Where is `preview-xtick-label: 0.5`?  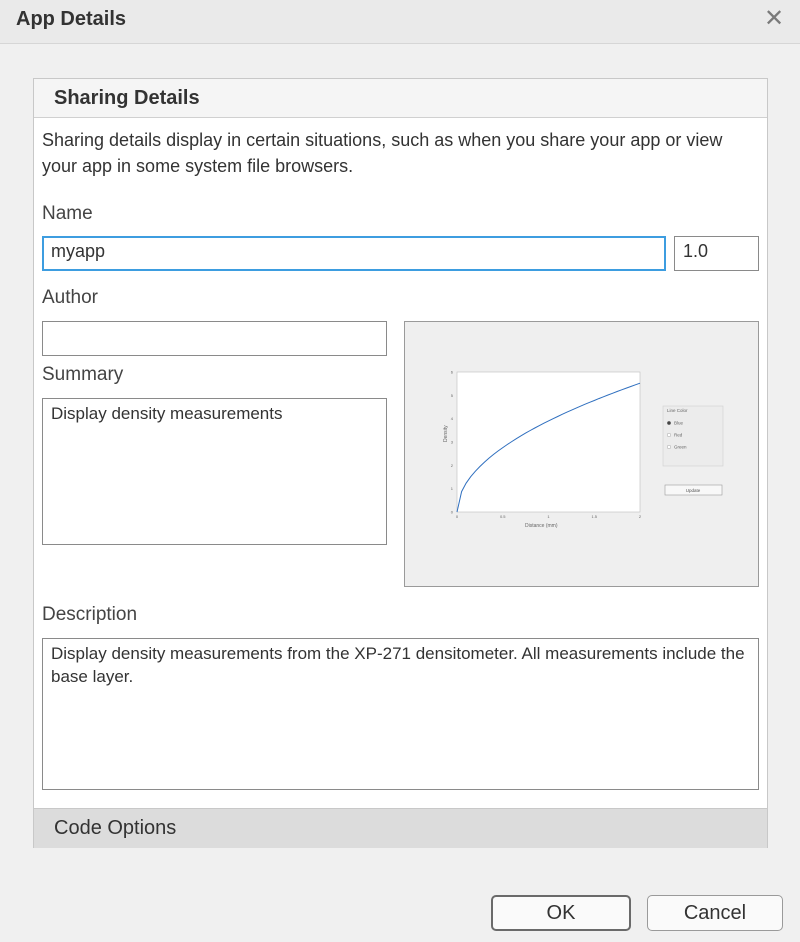
preview-xtick-label: 0.5 is located at coordinates (503, 516).